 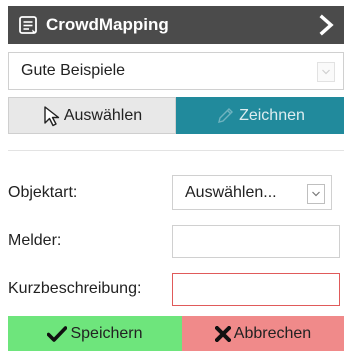 What do you see at coordinates (226, 115) in the screenshot?
I see `pencil-icon` at bounding box center [226, 115].